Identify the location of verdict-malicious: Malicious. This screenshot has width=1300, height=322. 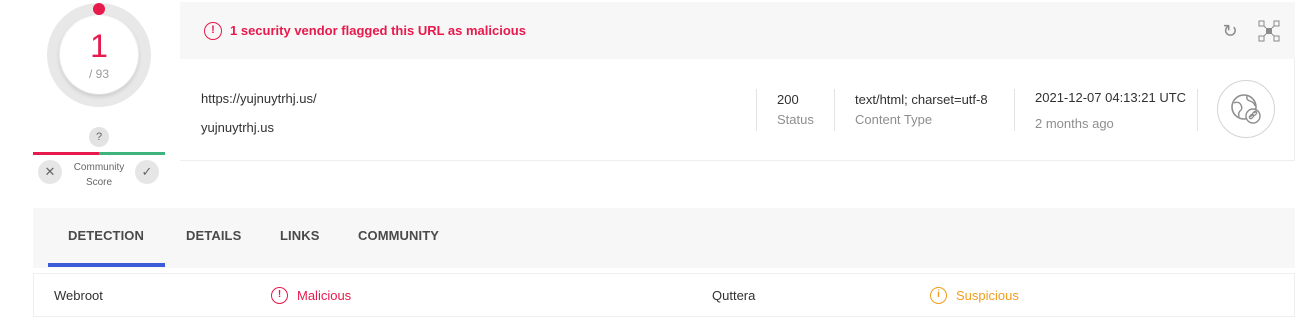
(324, 295).